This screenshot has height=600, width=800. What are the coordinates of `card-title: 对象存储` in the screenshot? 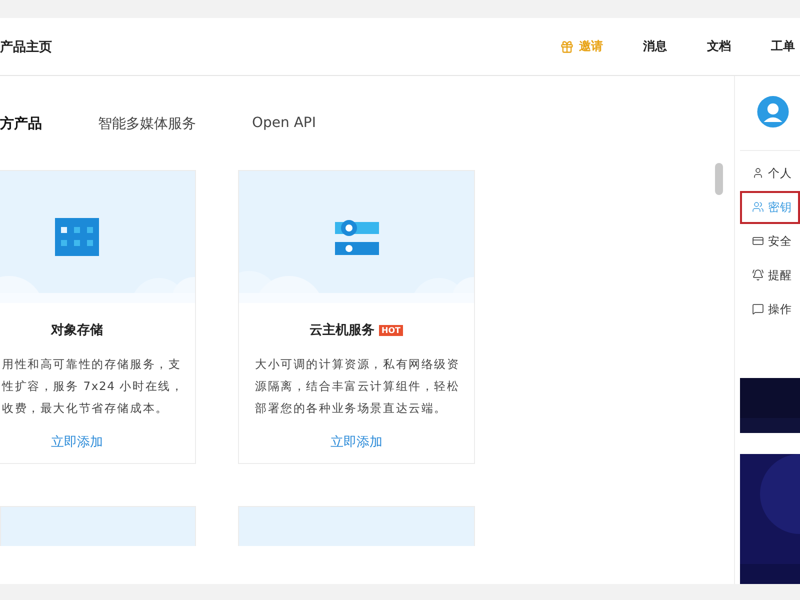 It's located at (77, 330).